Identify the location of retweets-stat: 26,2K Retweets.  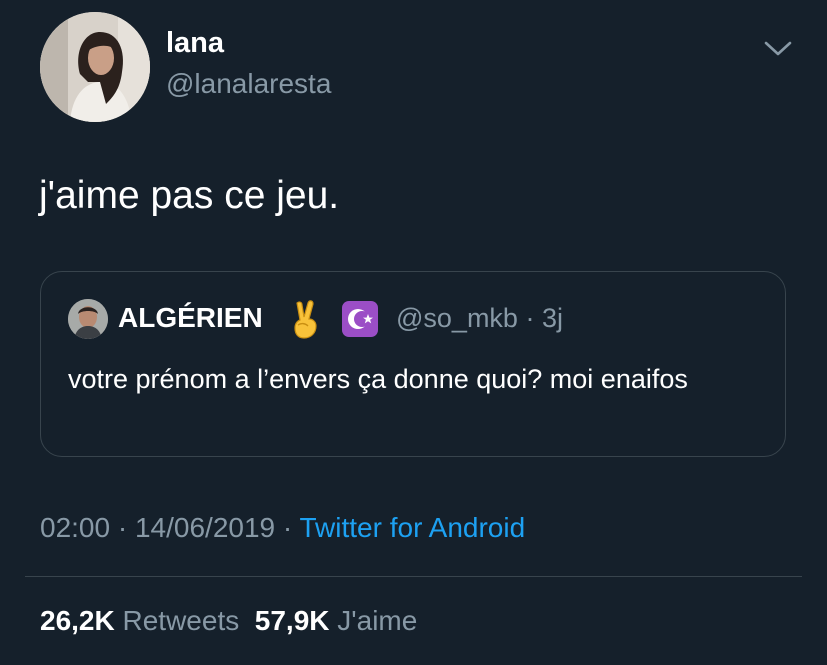
(139, 620).